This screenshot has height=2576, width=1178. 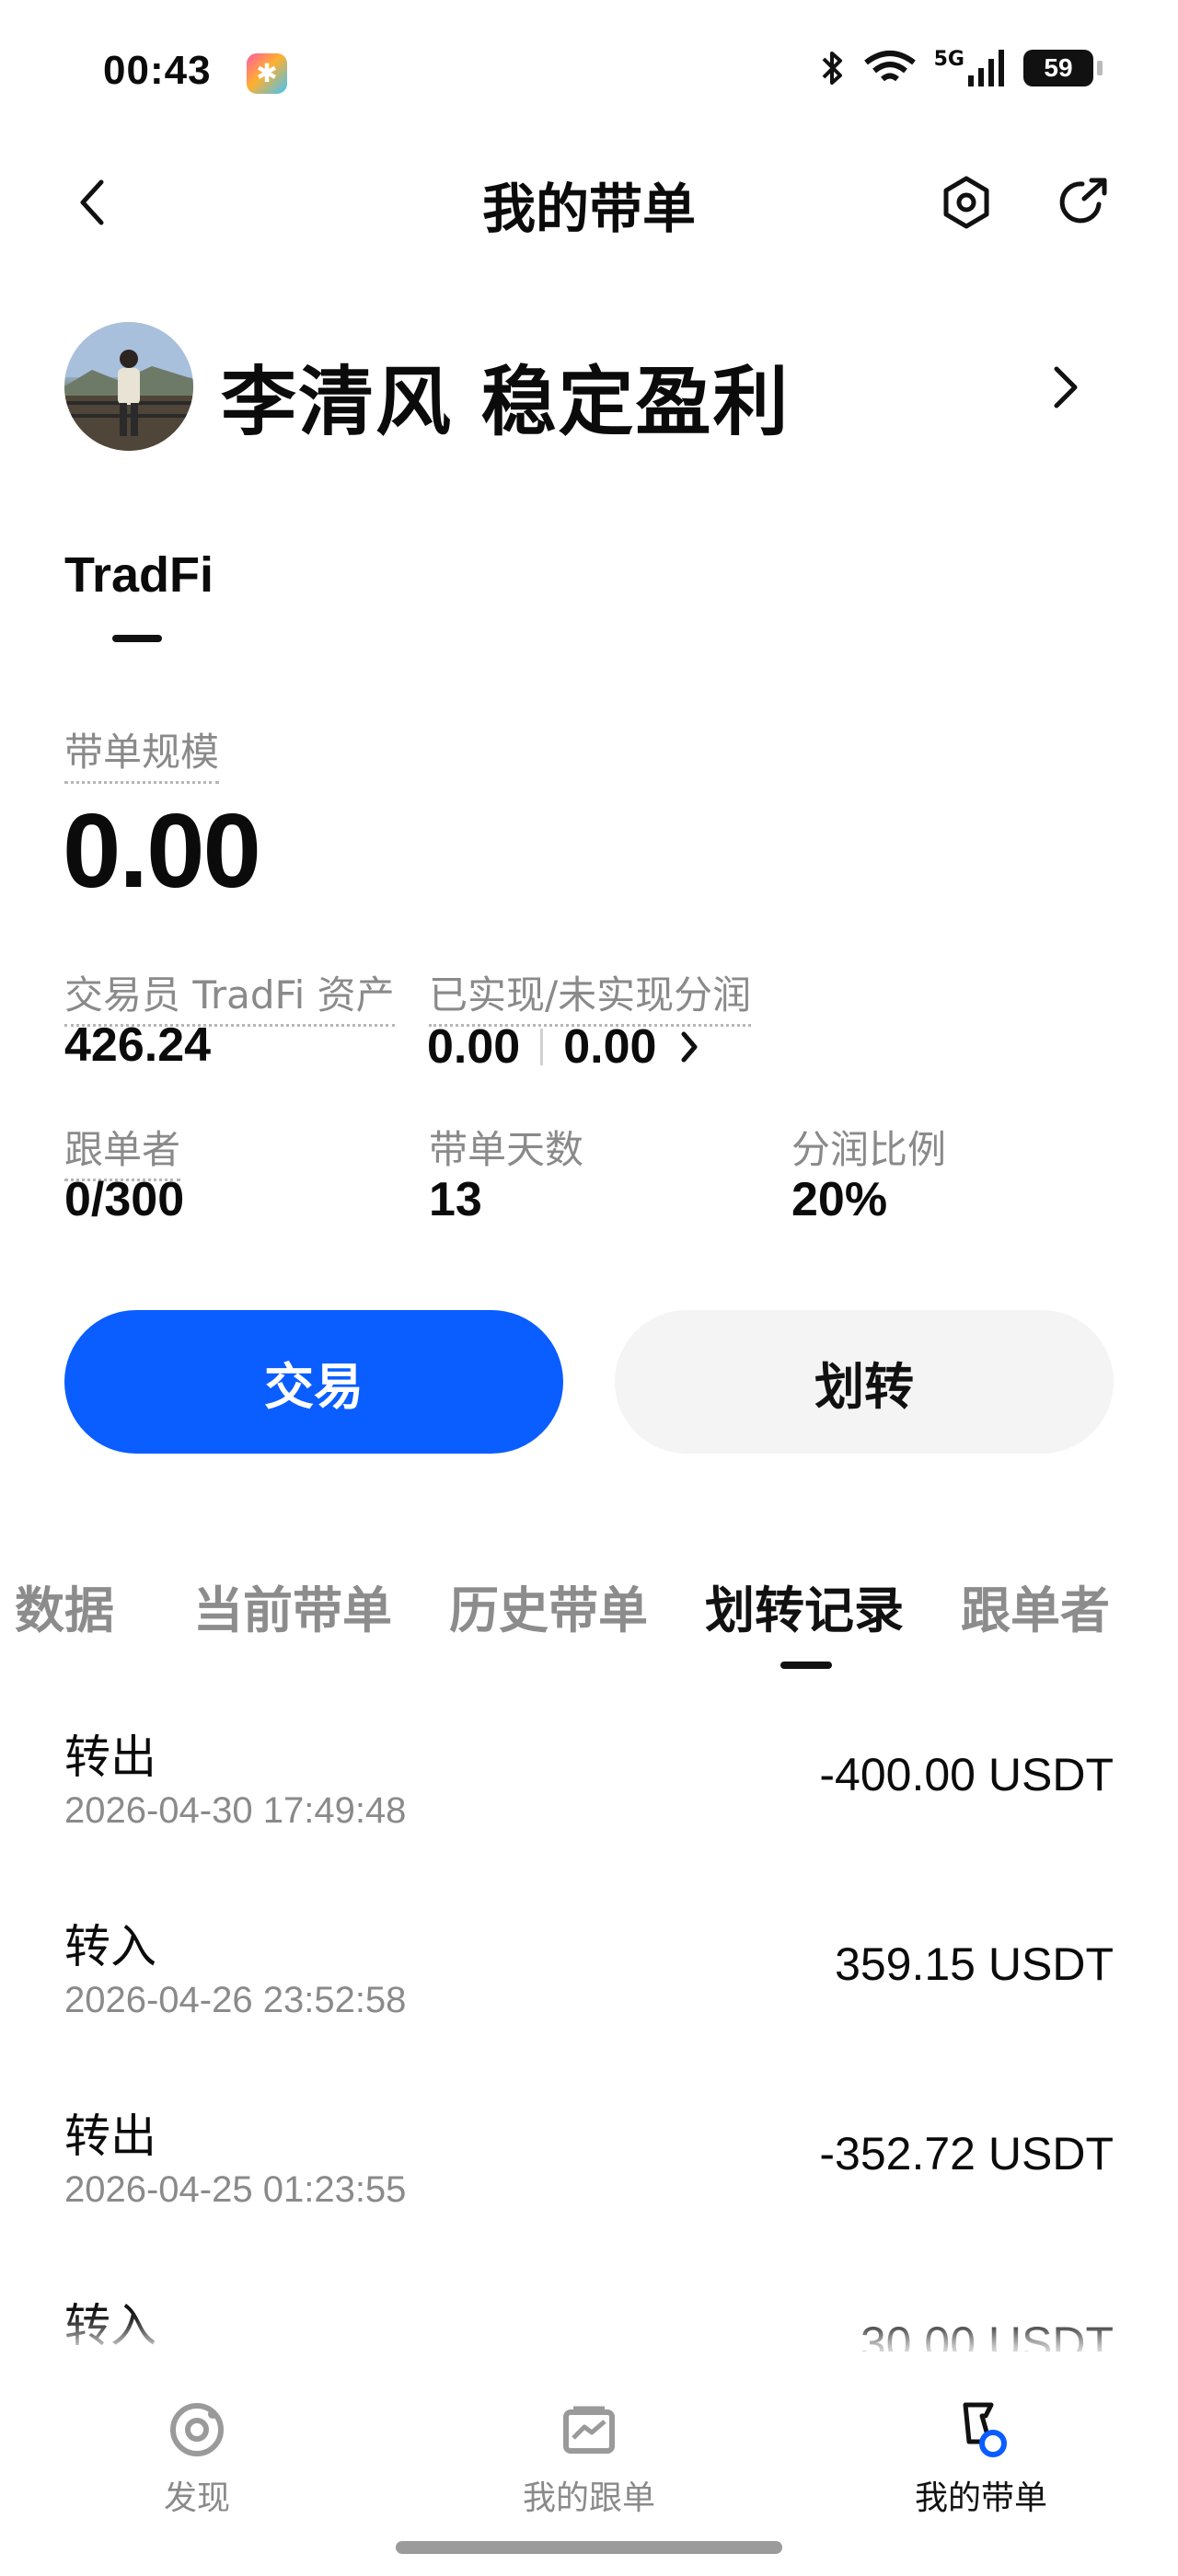 I want to click on home-indicator, so click(x=589, y=2547).